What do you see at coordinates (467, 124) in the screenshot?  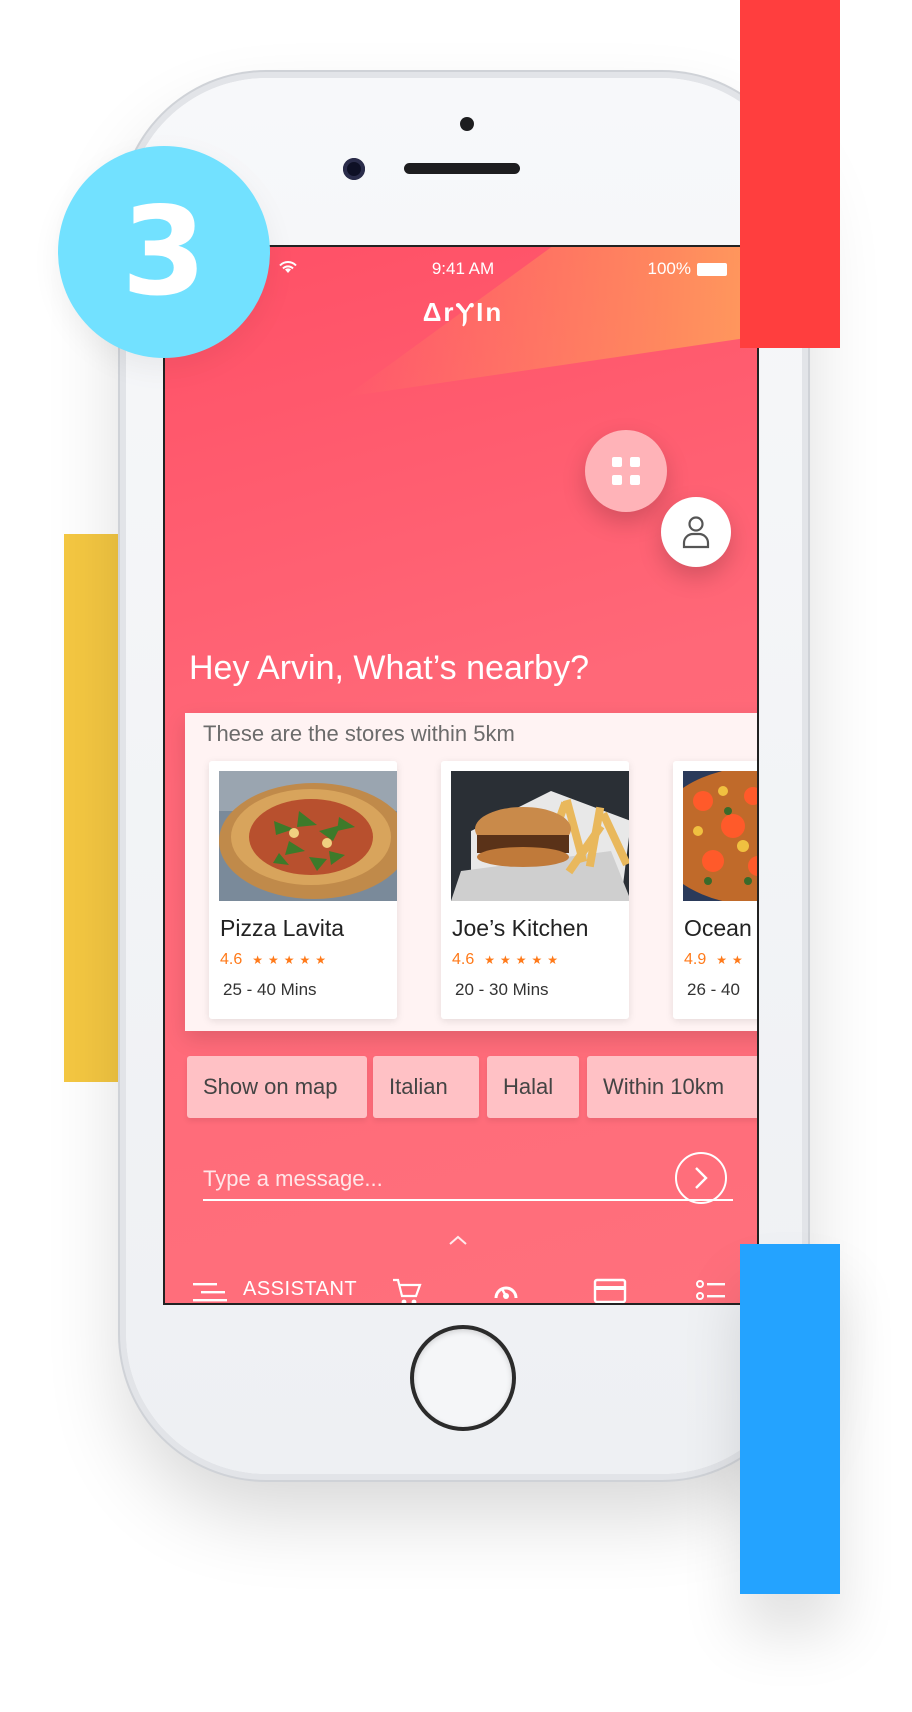 I see `proximity-sensor` at bounding box center [467, 124].